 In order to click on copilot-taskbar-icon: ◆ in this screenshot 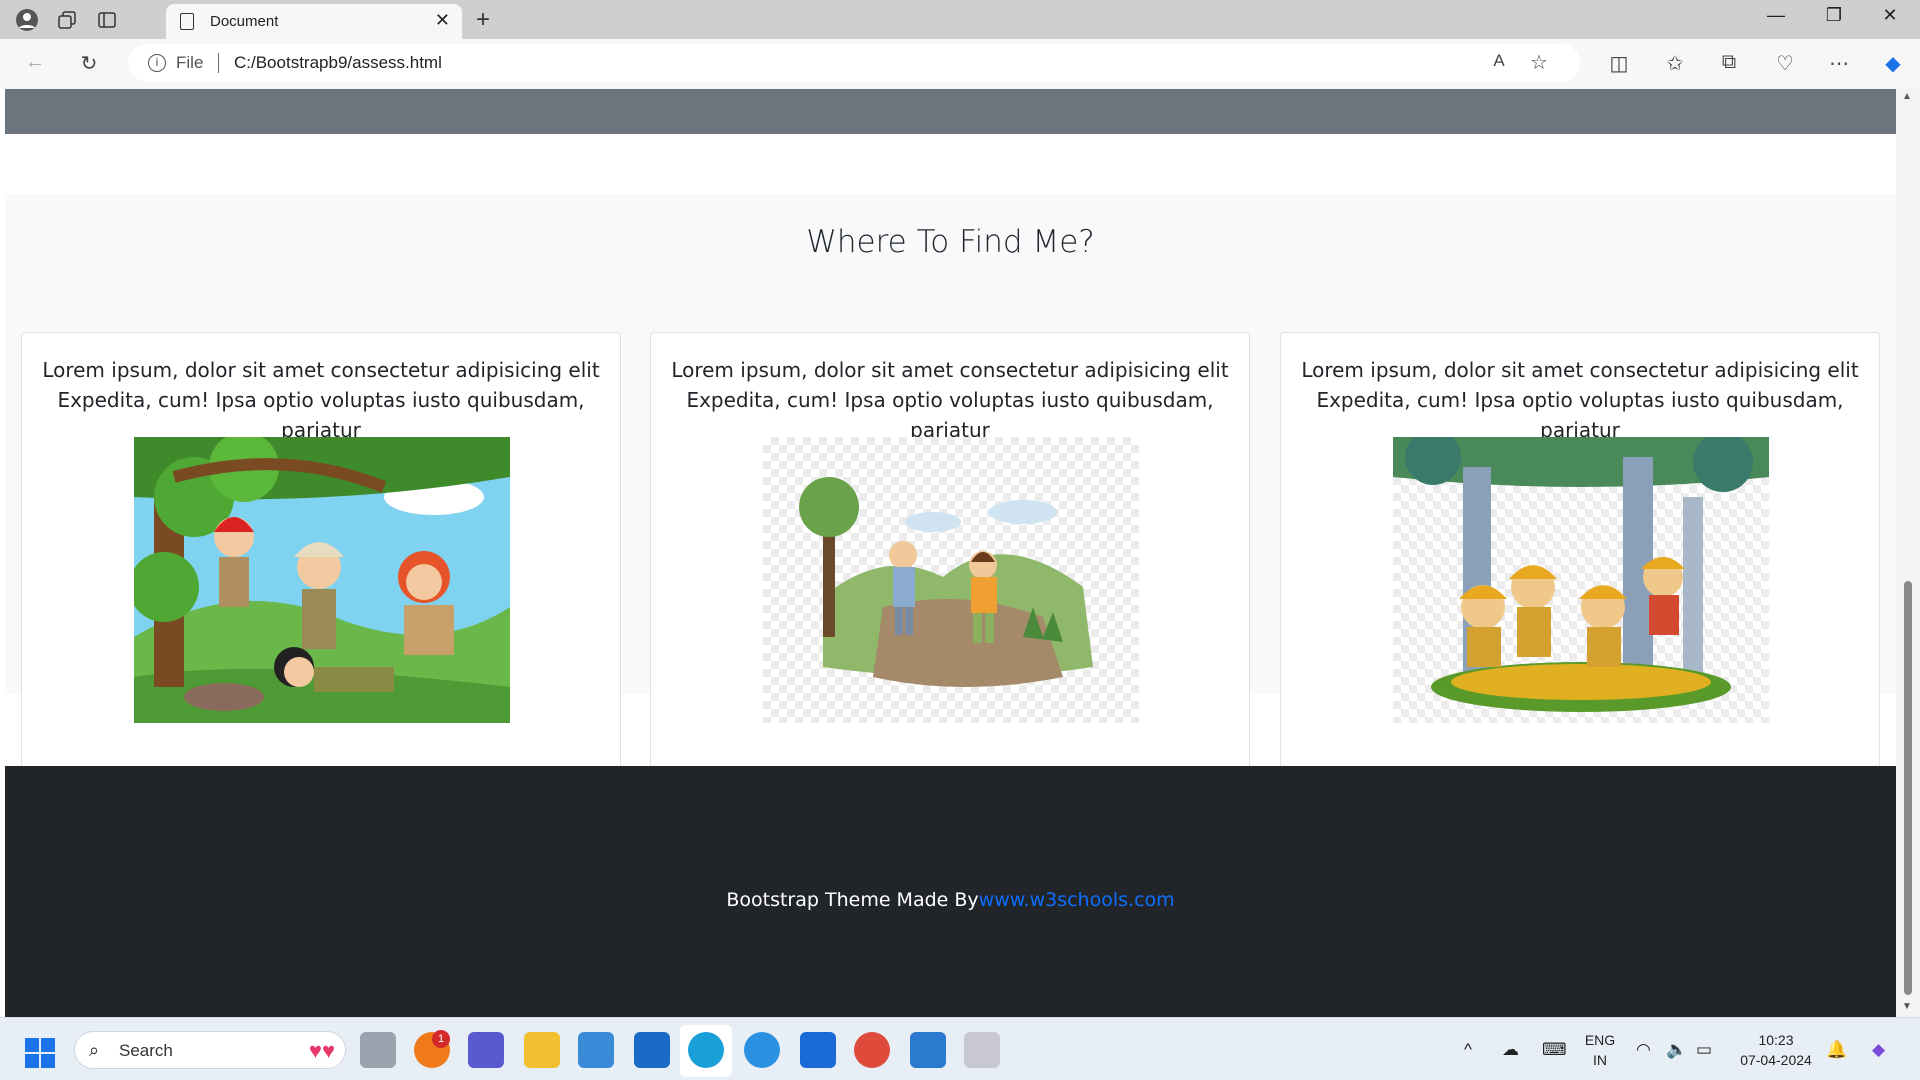, I will do `click(1878, 1050)`.